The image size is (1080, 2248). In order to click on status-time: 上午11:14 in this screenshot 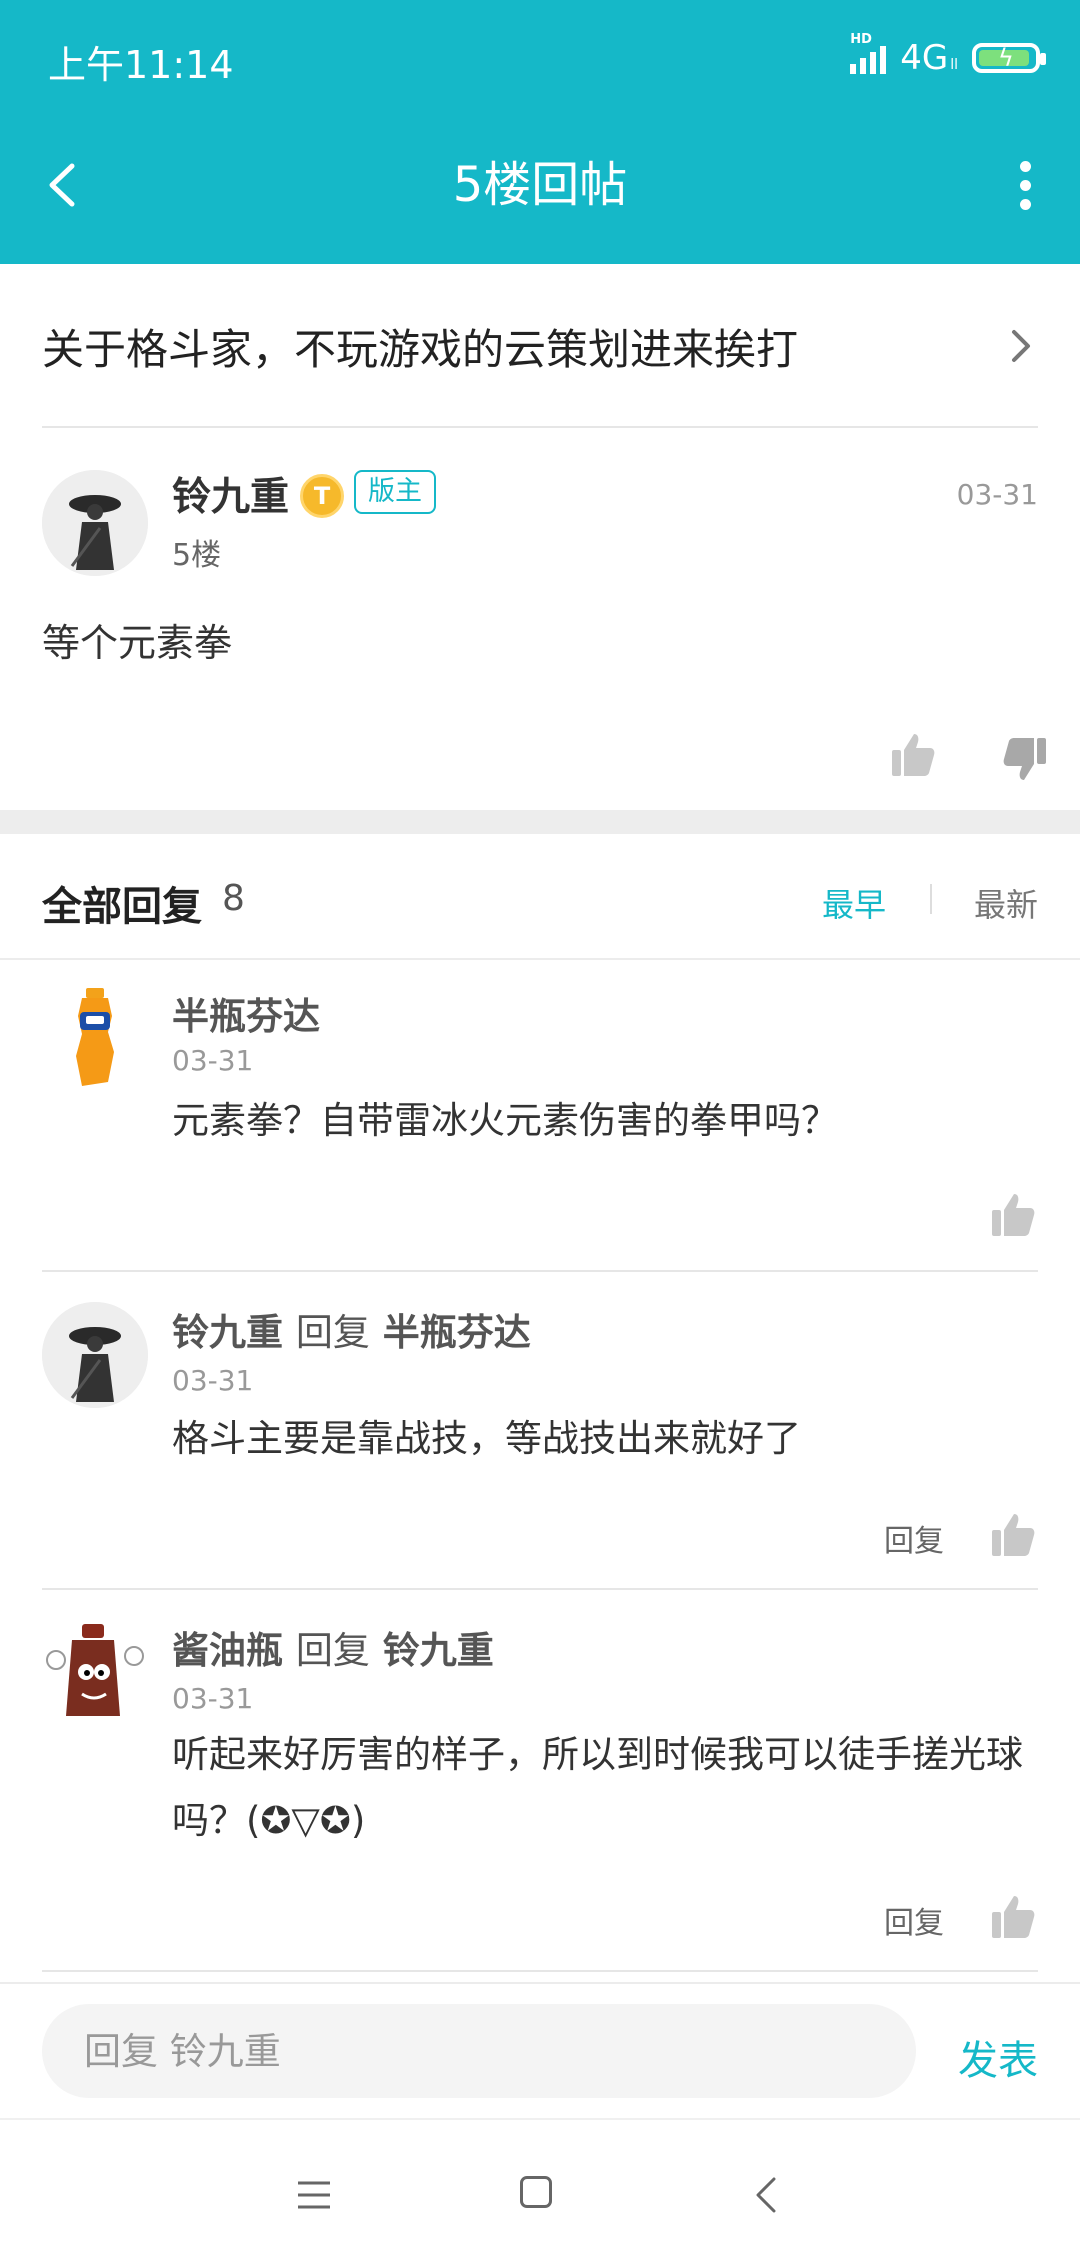, I will do `click(141, 65)`.